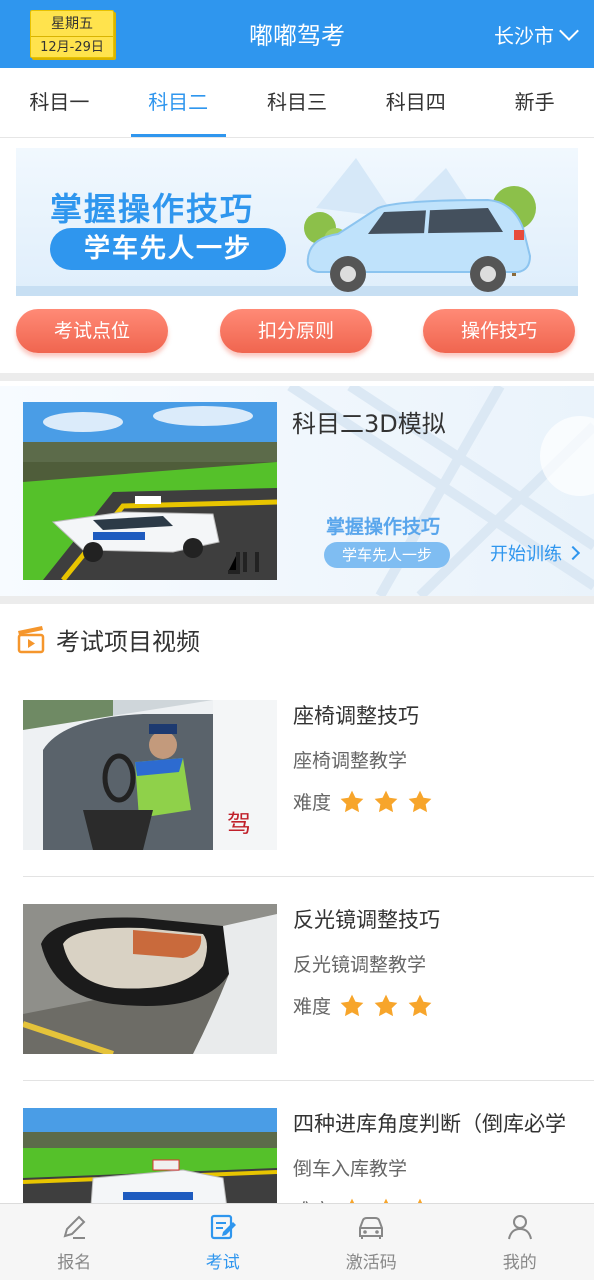  What do you see at coordinates (371, 1242) in the screenshot?
I see `nav-activation-code: 激活码` at bounding box center [371, 1242].